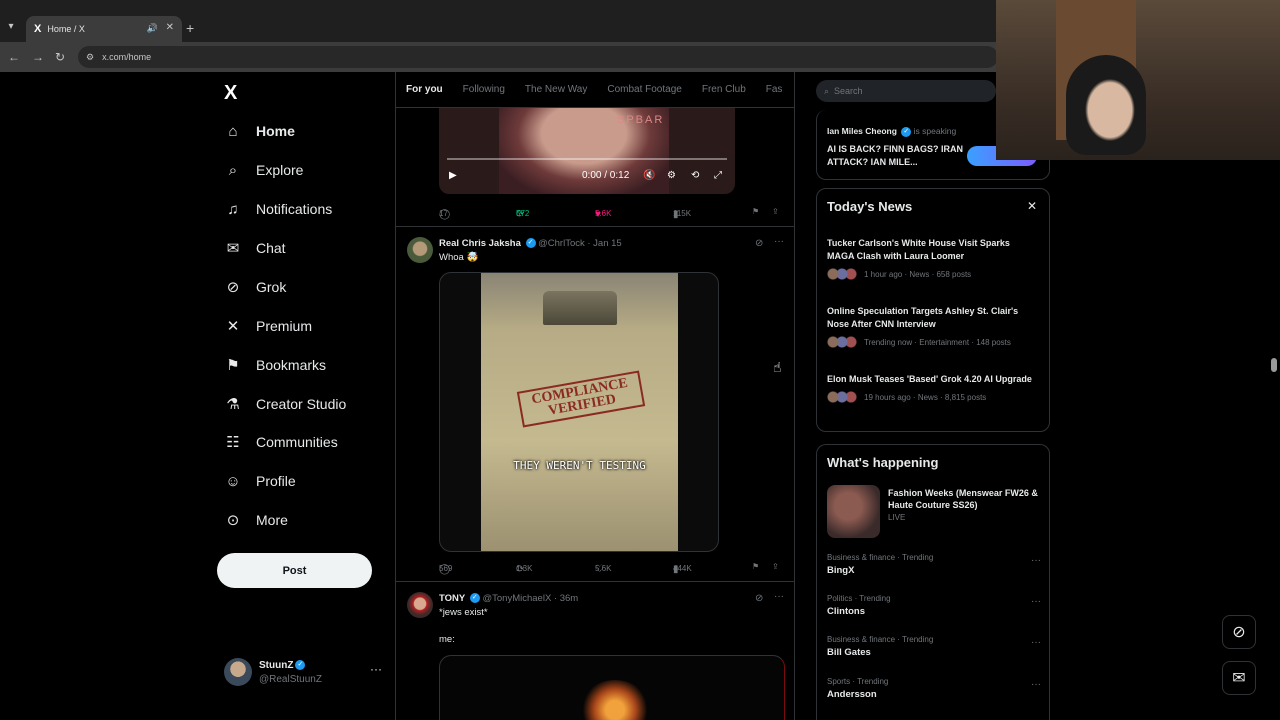 The image size is (1280, 720). What do you see at coordinates (190, 28) in the screenshot?
I see `new-tab-button: +` at bounding box center [190, 28].